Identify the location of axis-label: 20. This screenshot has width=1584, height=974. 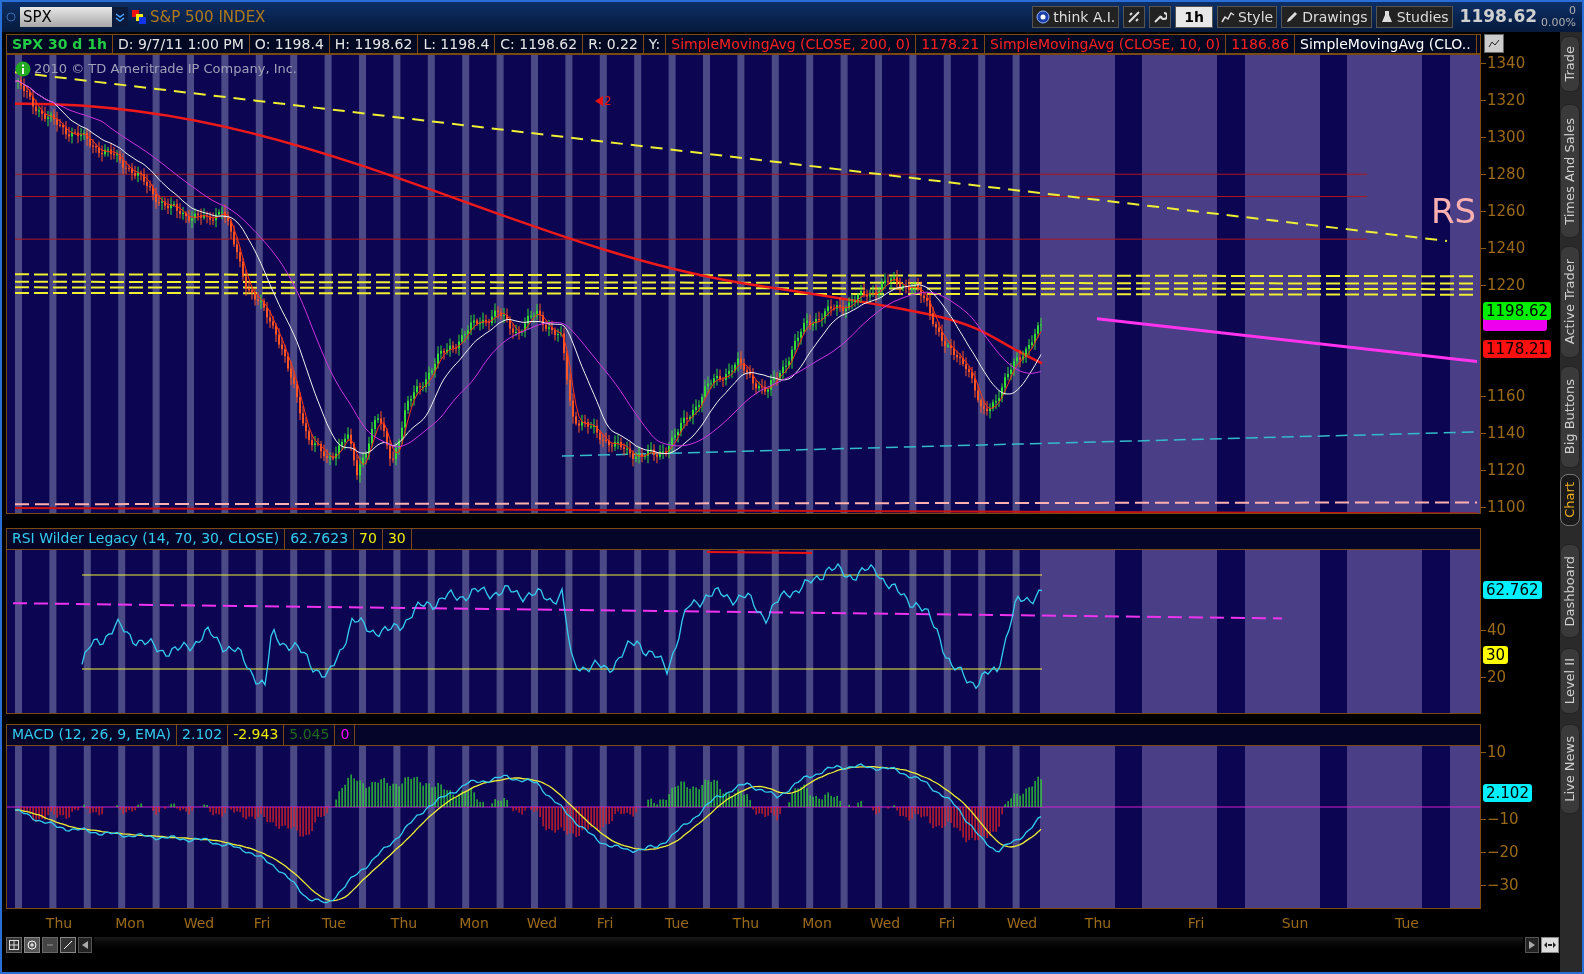
(1496, 677).